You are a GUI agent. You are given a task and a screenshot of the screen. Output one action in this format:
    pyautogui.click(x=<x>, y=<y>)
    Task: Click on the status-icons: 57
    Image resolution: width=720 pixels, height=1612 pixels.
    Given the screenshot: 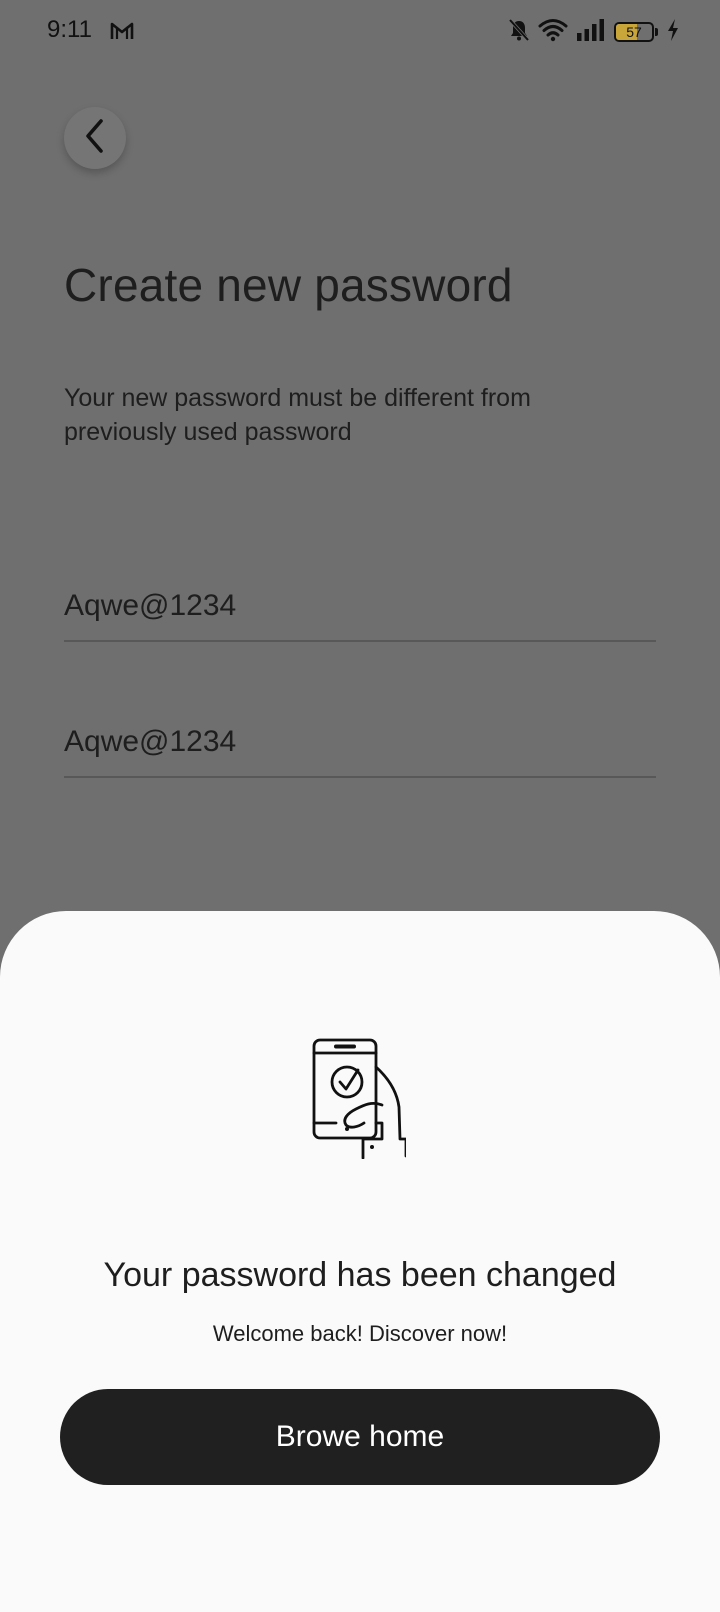 What is the action you would take?
    pyautogui.click(x=594, y=32)
    